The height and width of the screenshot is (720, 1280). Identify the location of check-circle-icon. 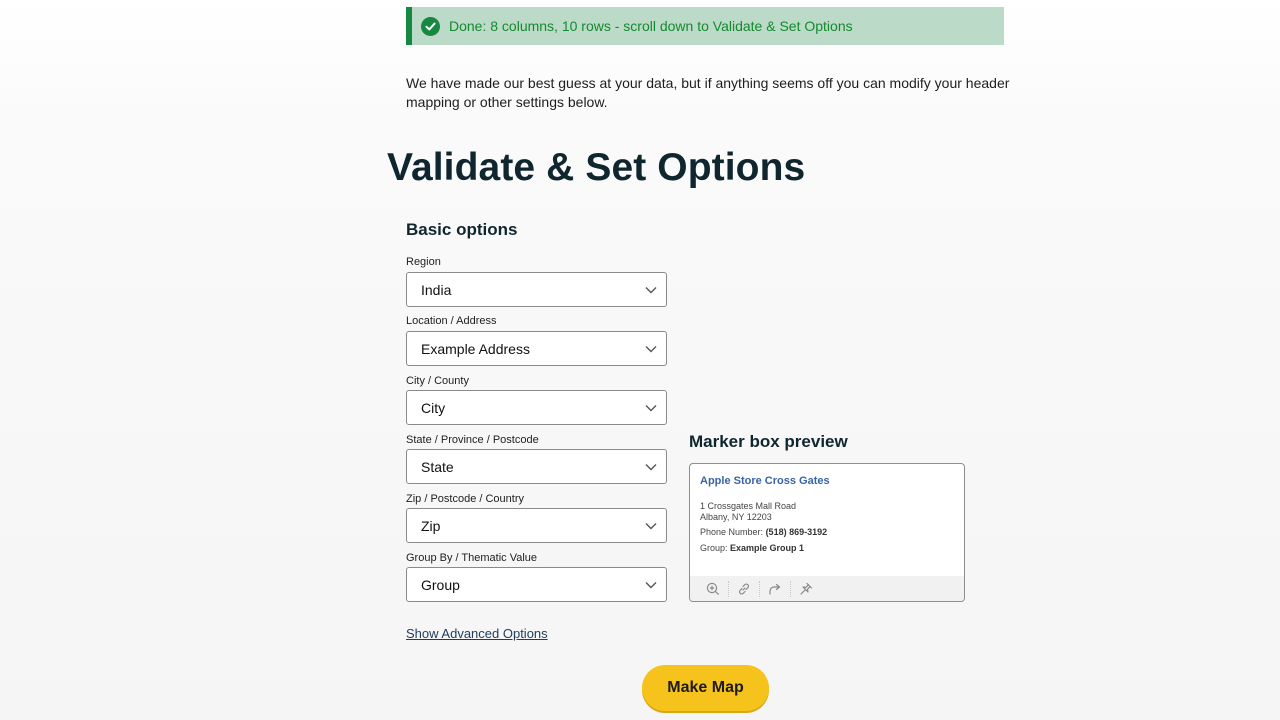
(430, 26).